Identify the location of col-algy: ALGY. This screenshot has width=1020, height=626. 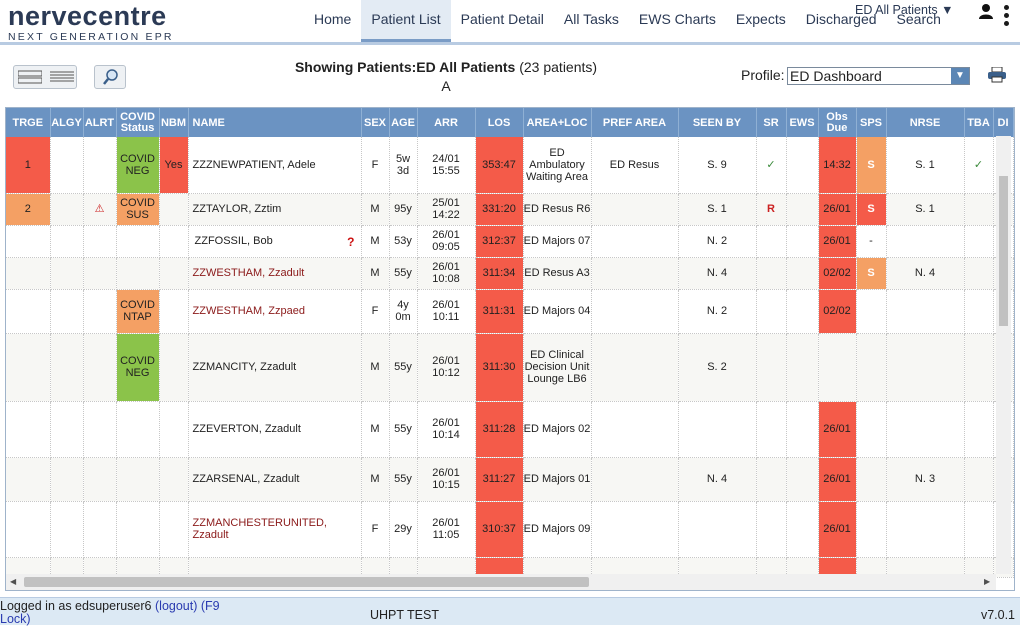
(67, 122).